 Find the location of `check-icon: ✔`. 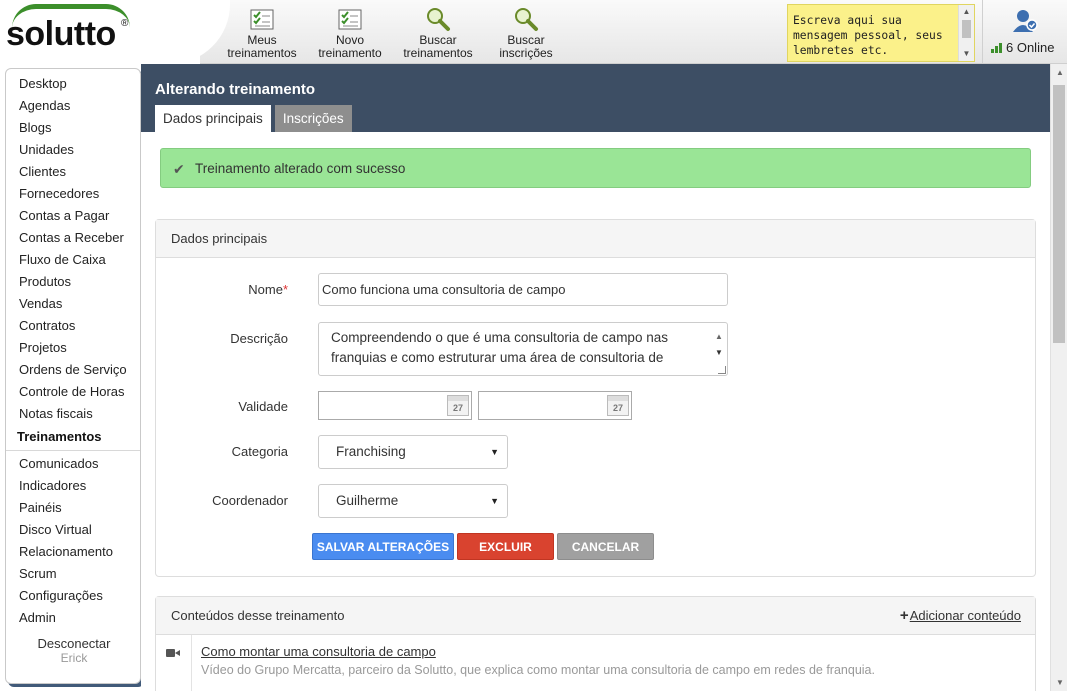

check-icon: ✔ is located at coordinates (179, 169).